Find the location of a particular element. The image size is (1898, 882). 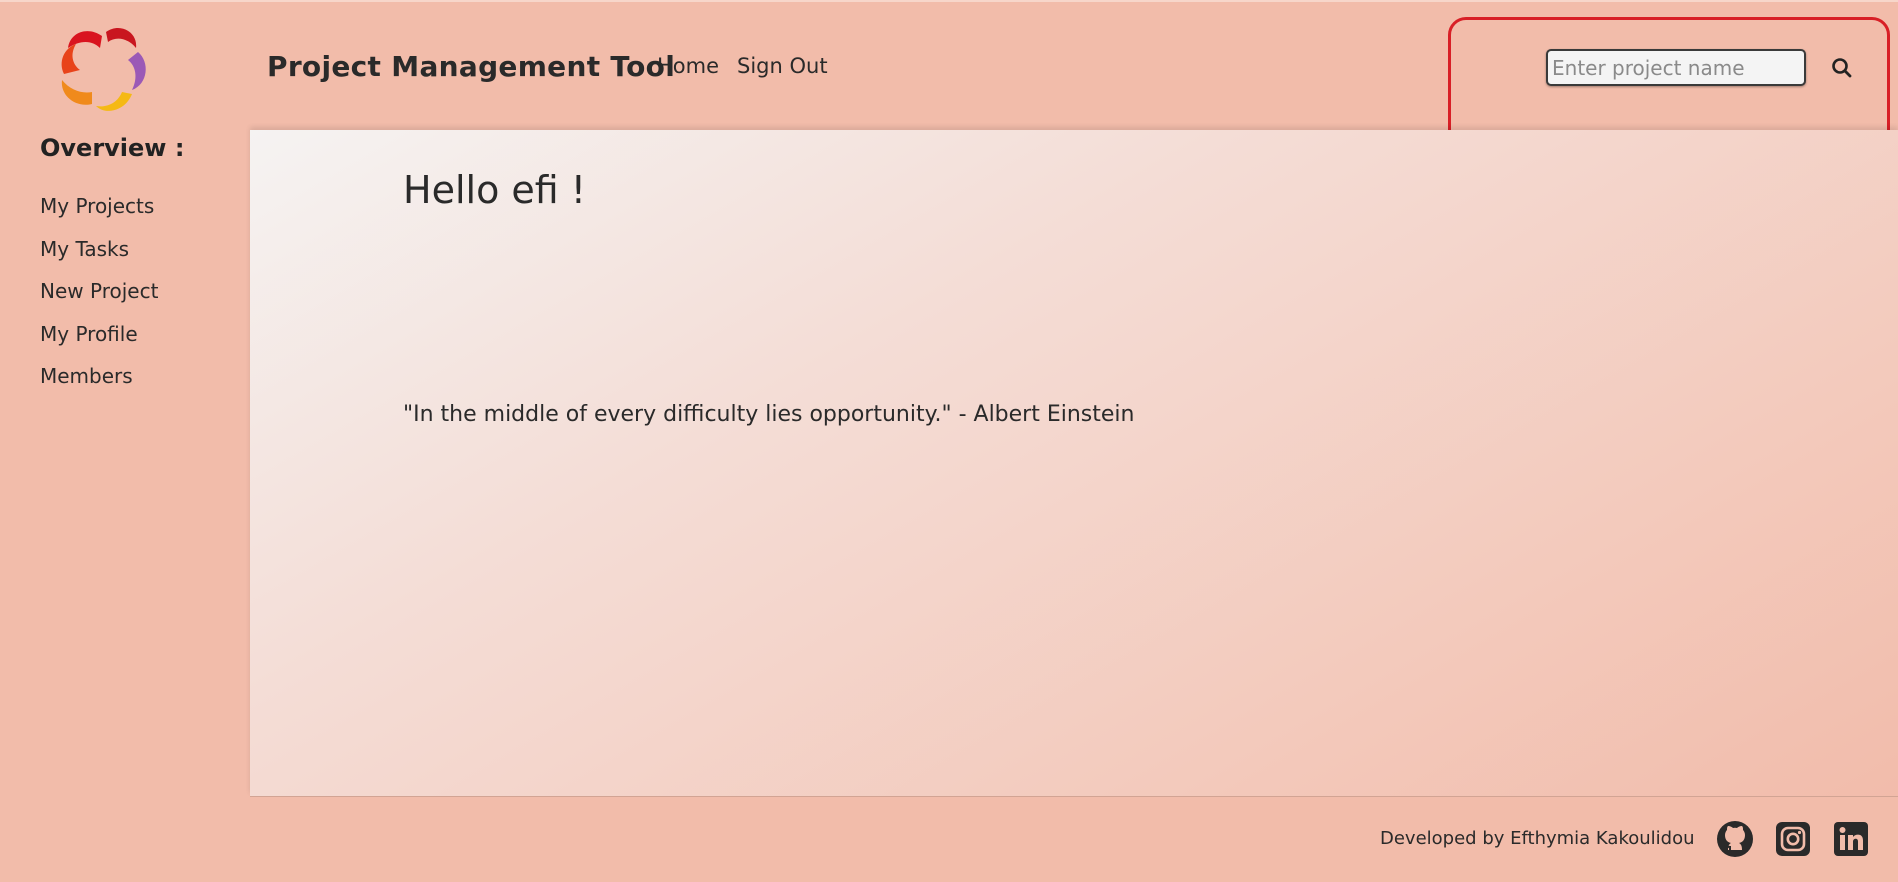

nav-sign-out-link: Sign Out is located at coordinates (782, 66).